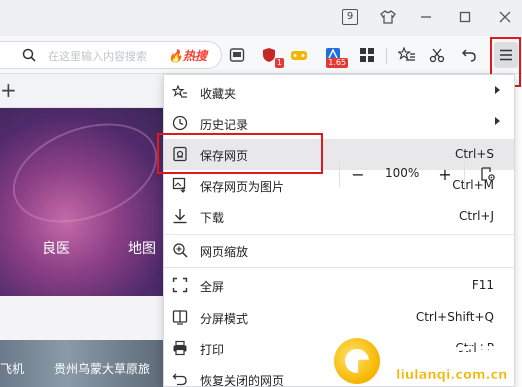  I want to click on search-icon, so click(29, 55).